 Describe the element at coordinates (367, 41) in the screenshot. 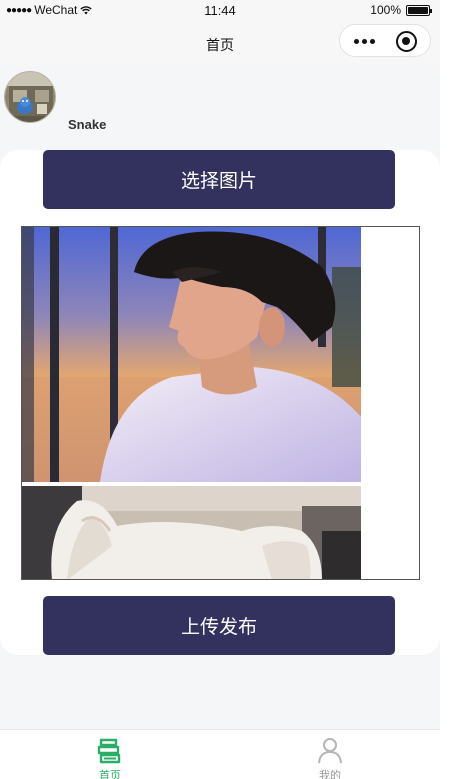

I see `more-menu-icon` at that location.